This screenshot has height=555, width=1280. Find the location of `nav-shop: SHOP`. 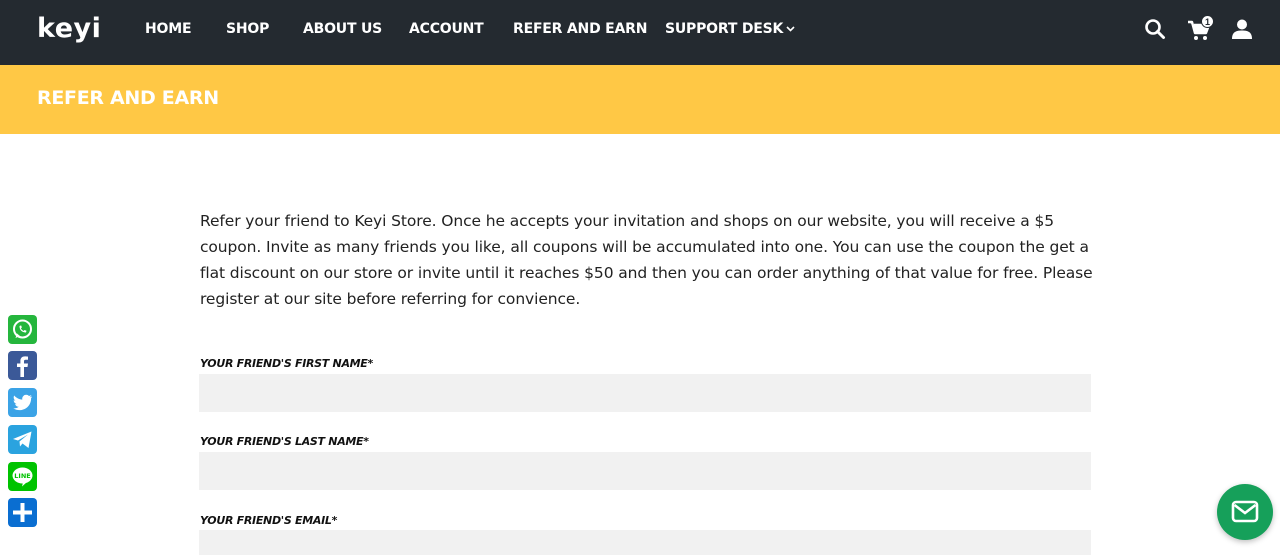

nav-shop: SHOP is located at coordinates (247, 29).